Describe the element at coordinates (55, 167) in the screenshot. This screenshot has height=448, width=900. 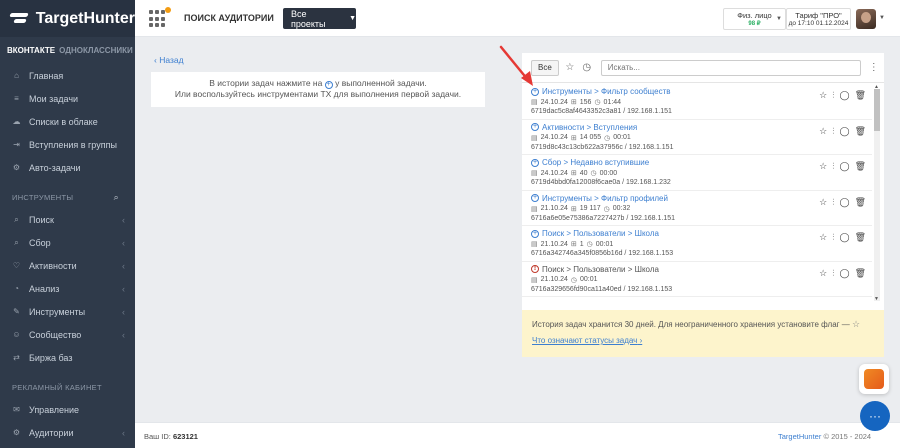
I see `sidebar-item-label: Авто-задачи` at that location.